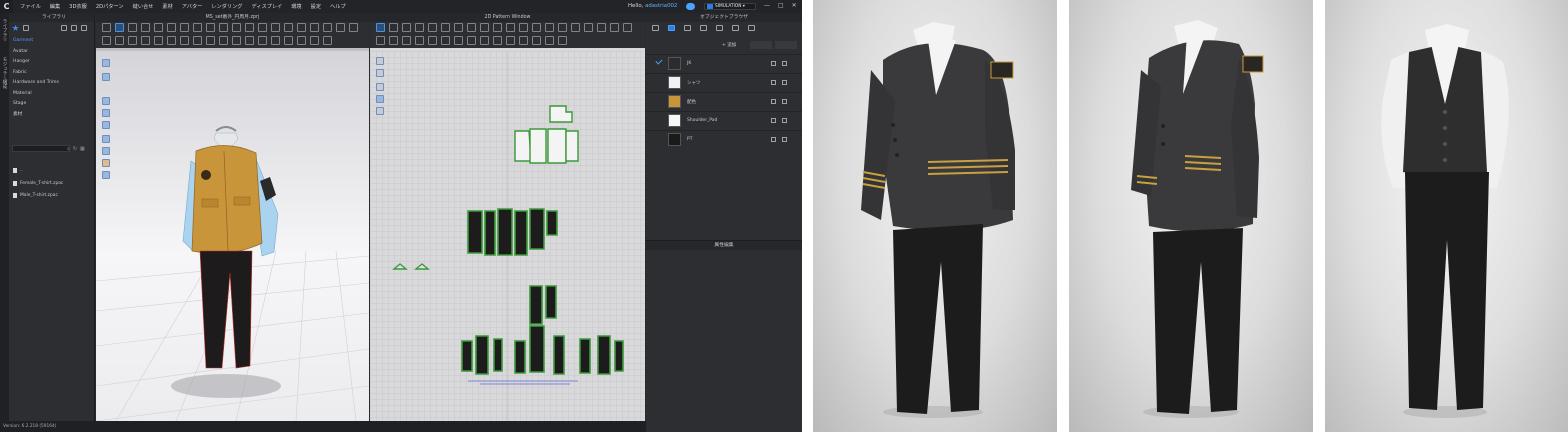  What do you see at coordinates (110, 6) in the screenshot?
I see `menu-2d-pattern: 2Dパターン` at bounding box center [110, 6].